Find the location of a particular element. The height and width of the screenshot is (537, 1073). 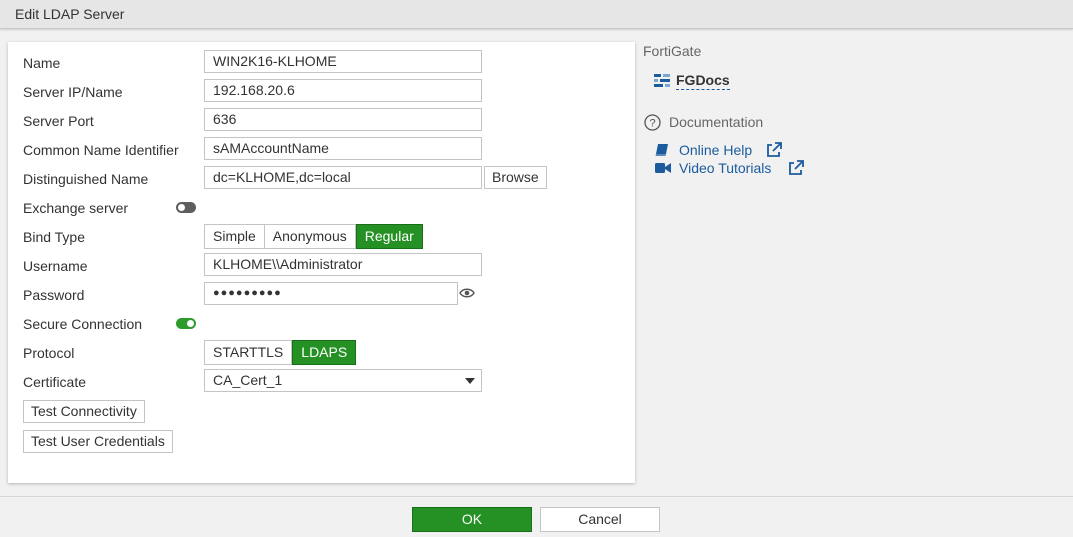

secure-connection-toggle is located at coordinates (186, 323).